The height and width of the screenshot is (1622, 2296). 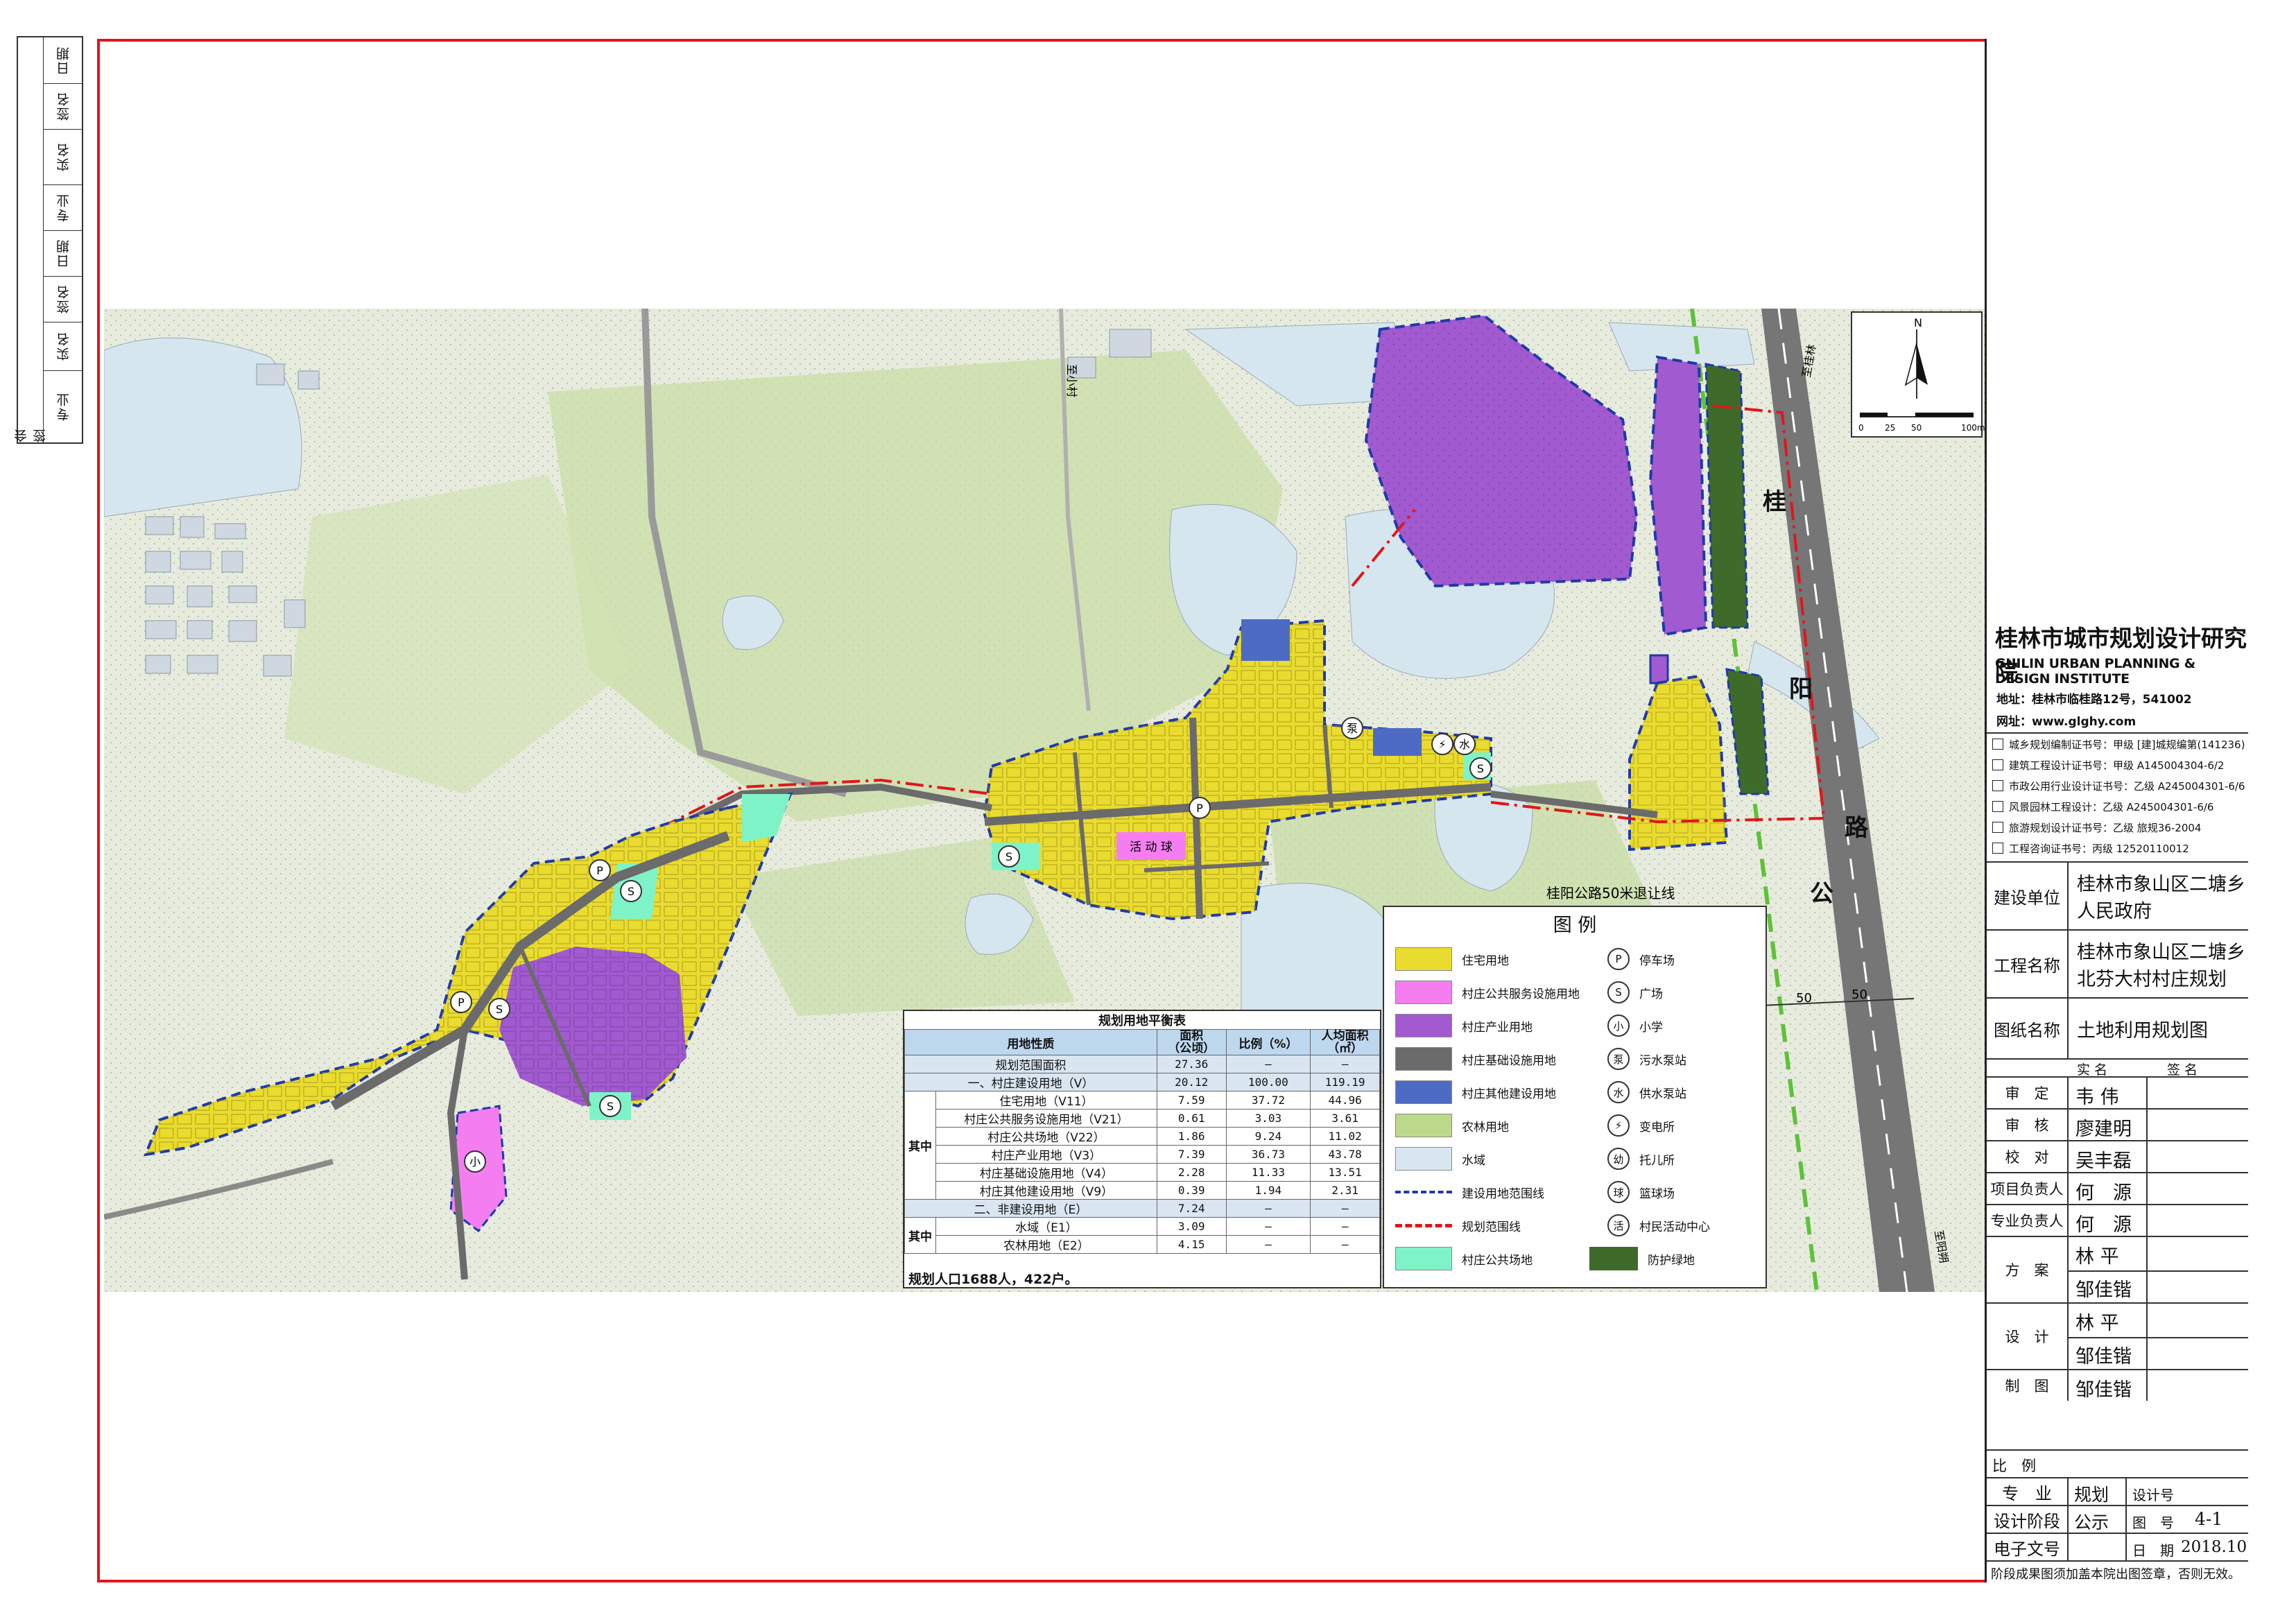 What do you see at coordinates (2161, 884) in the screenshot?
I see `client-line-1: 桂林市象山区二塘乡` at bounding box center [2161, 884].